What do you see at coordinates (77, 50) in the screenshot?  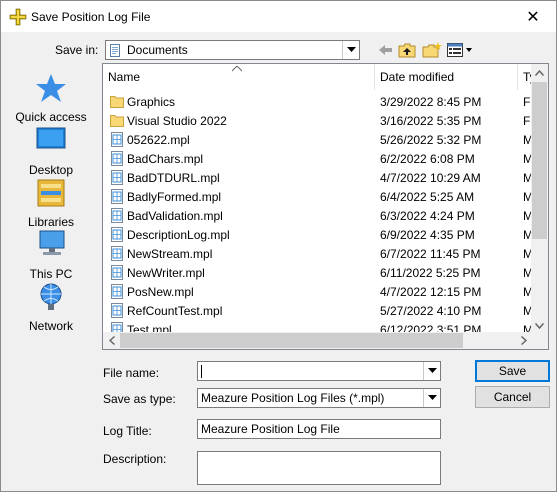 I see `save-in-label: Save in:` at bounding box center [77, 50].